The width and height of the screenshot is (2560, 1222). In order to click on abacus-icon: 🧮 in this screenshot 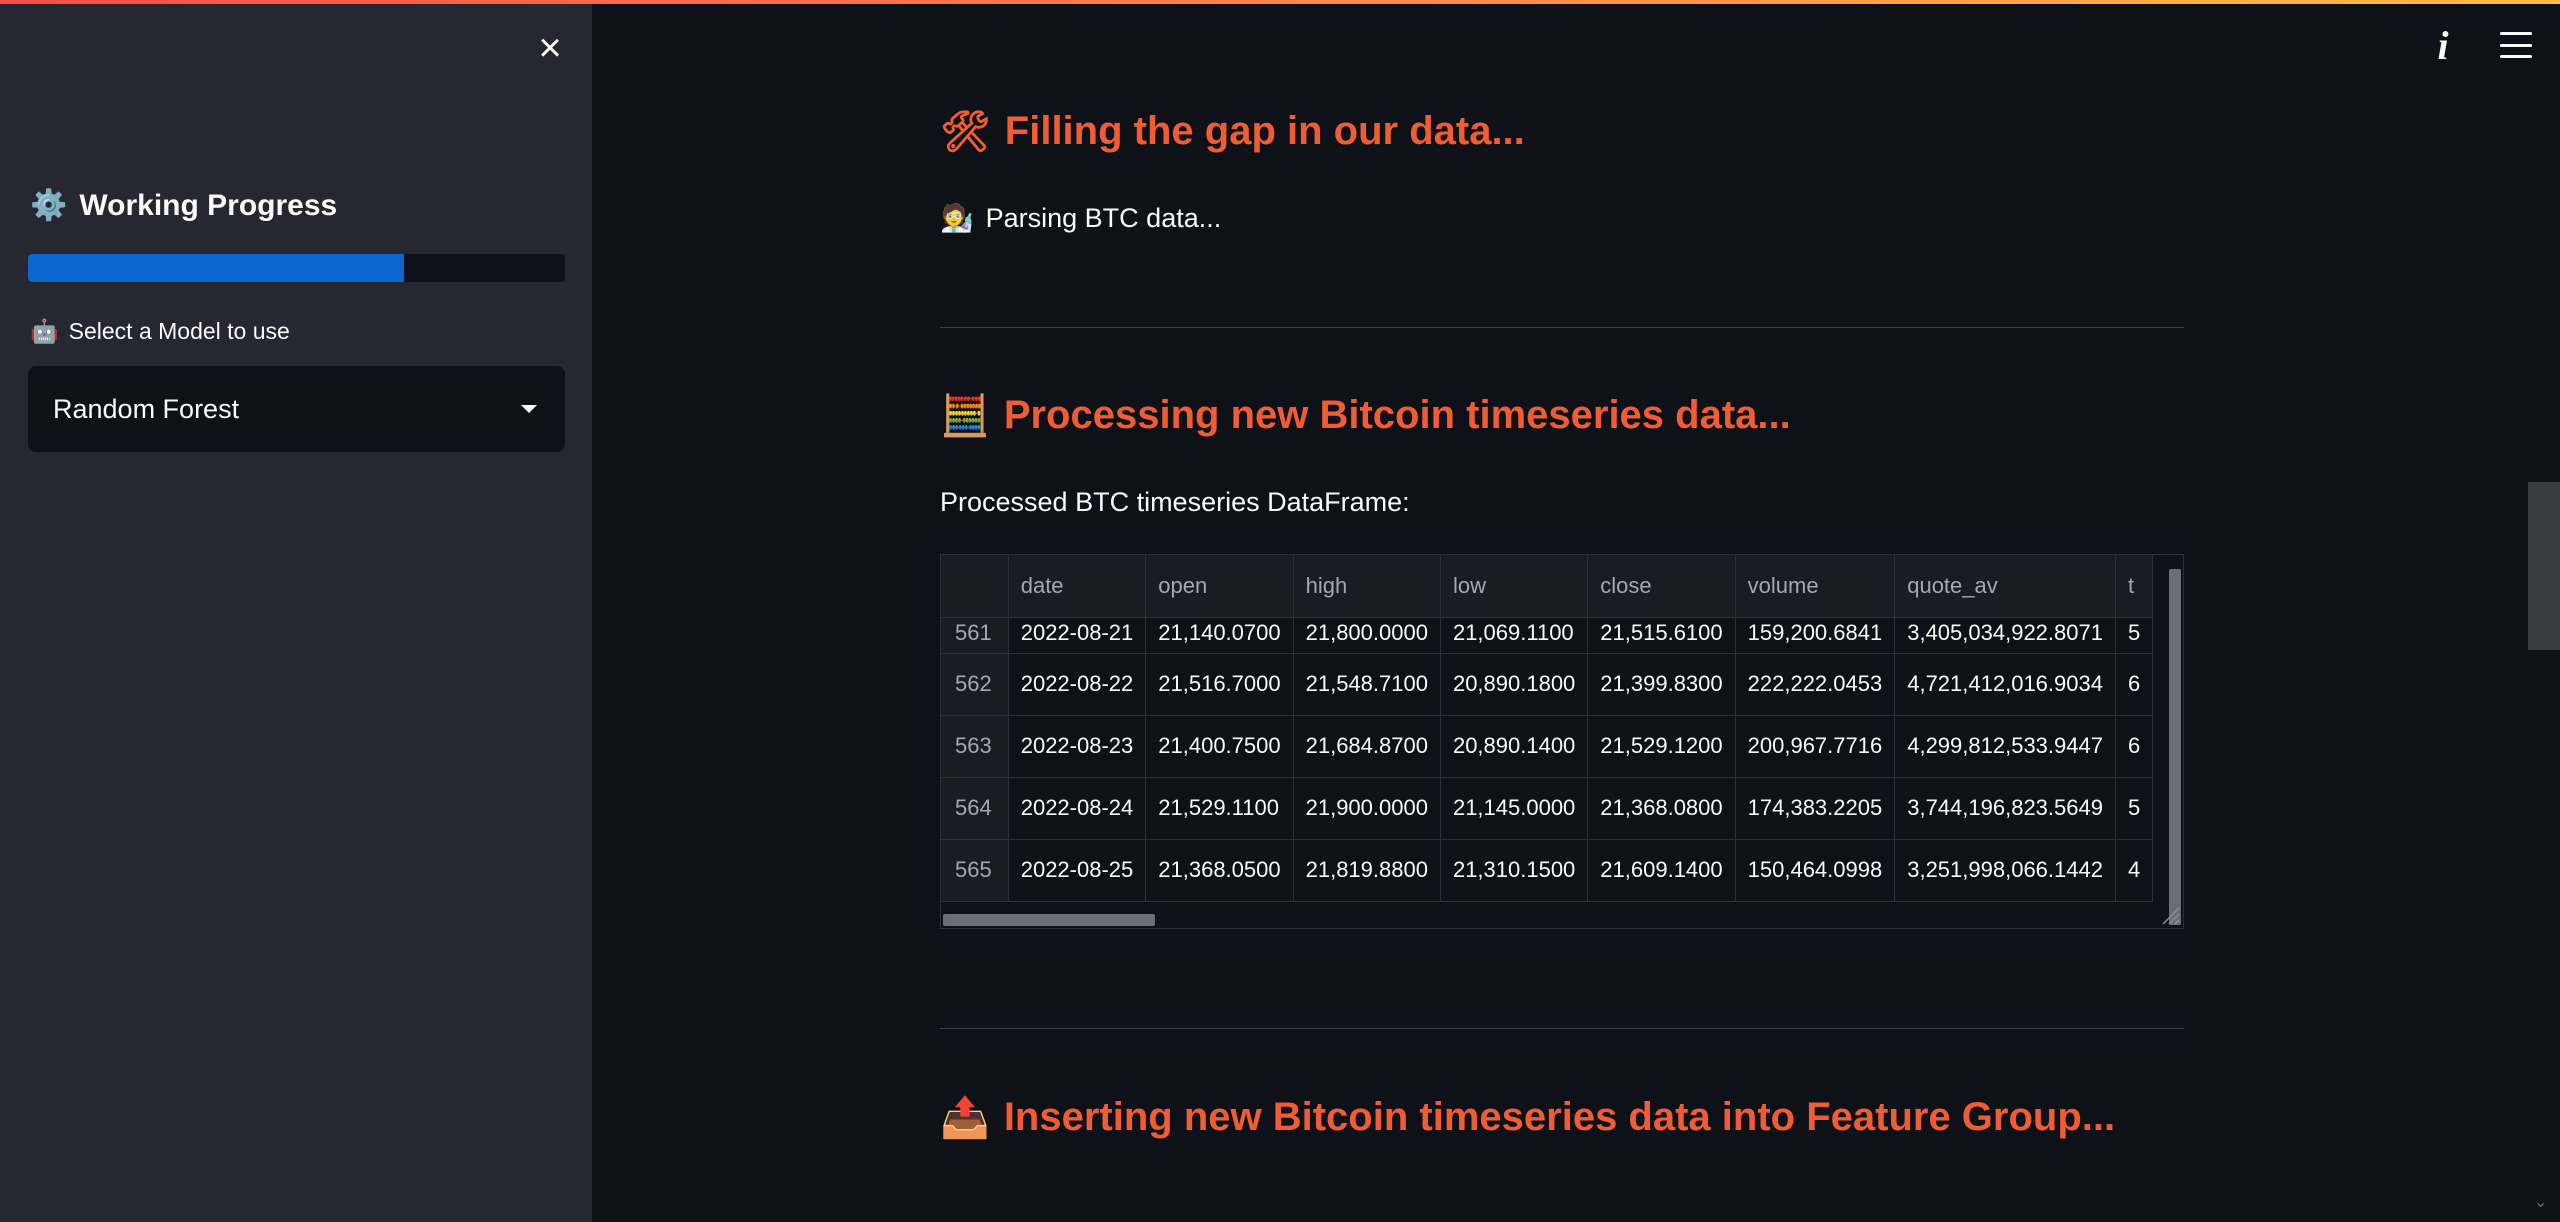, I will do `click(965, 416)`.